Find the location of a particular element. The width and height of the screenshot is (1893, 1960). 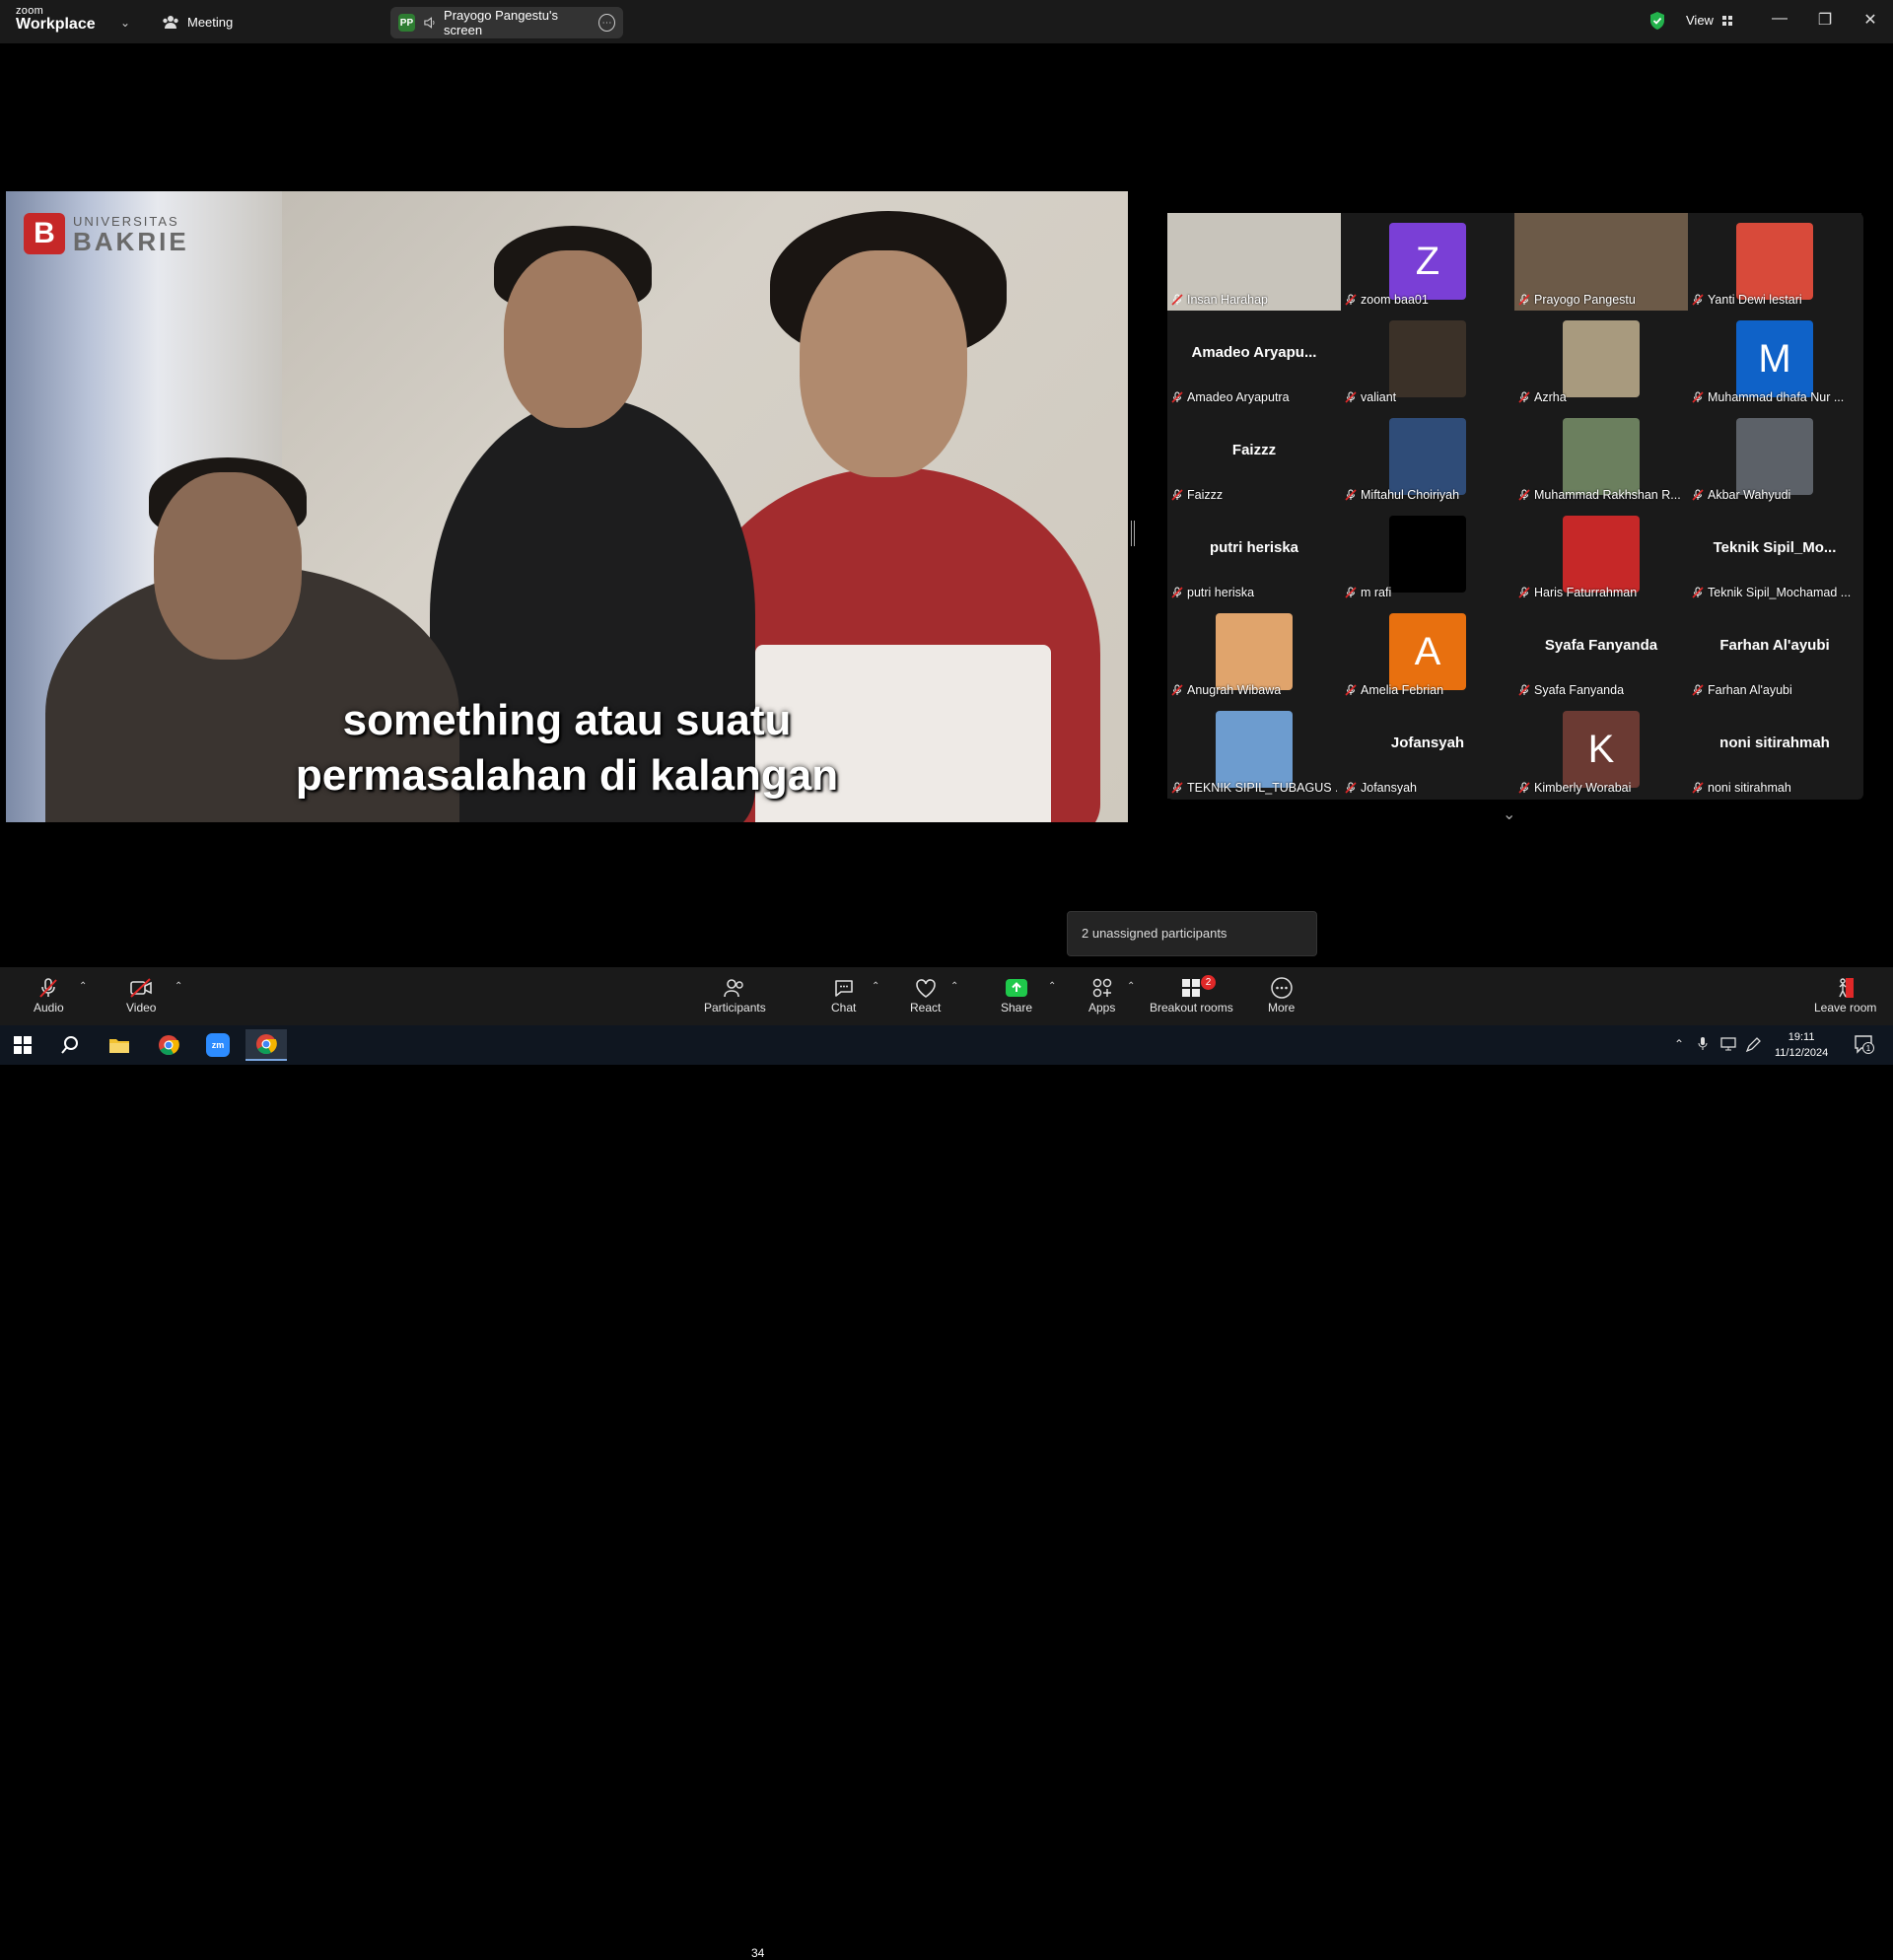

network-icon is located at coordinates (1728, 1045).